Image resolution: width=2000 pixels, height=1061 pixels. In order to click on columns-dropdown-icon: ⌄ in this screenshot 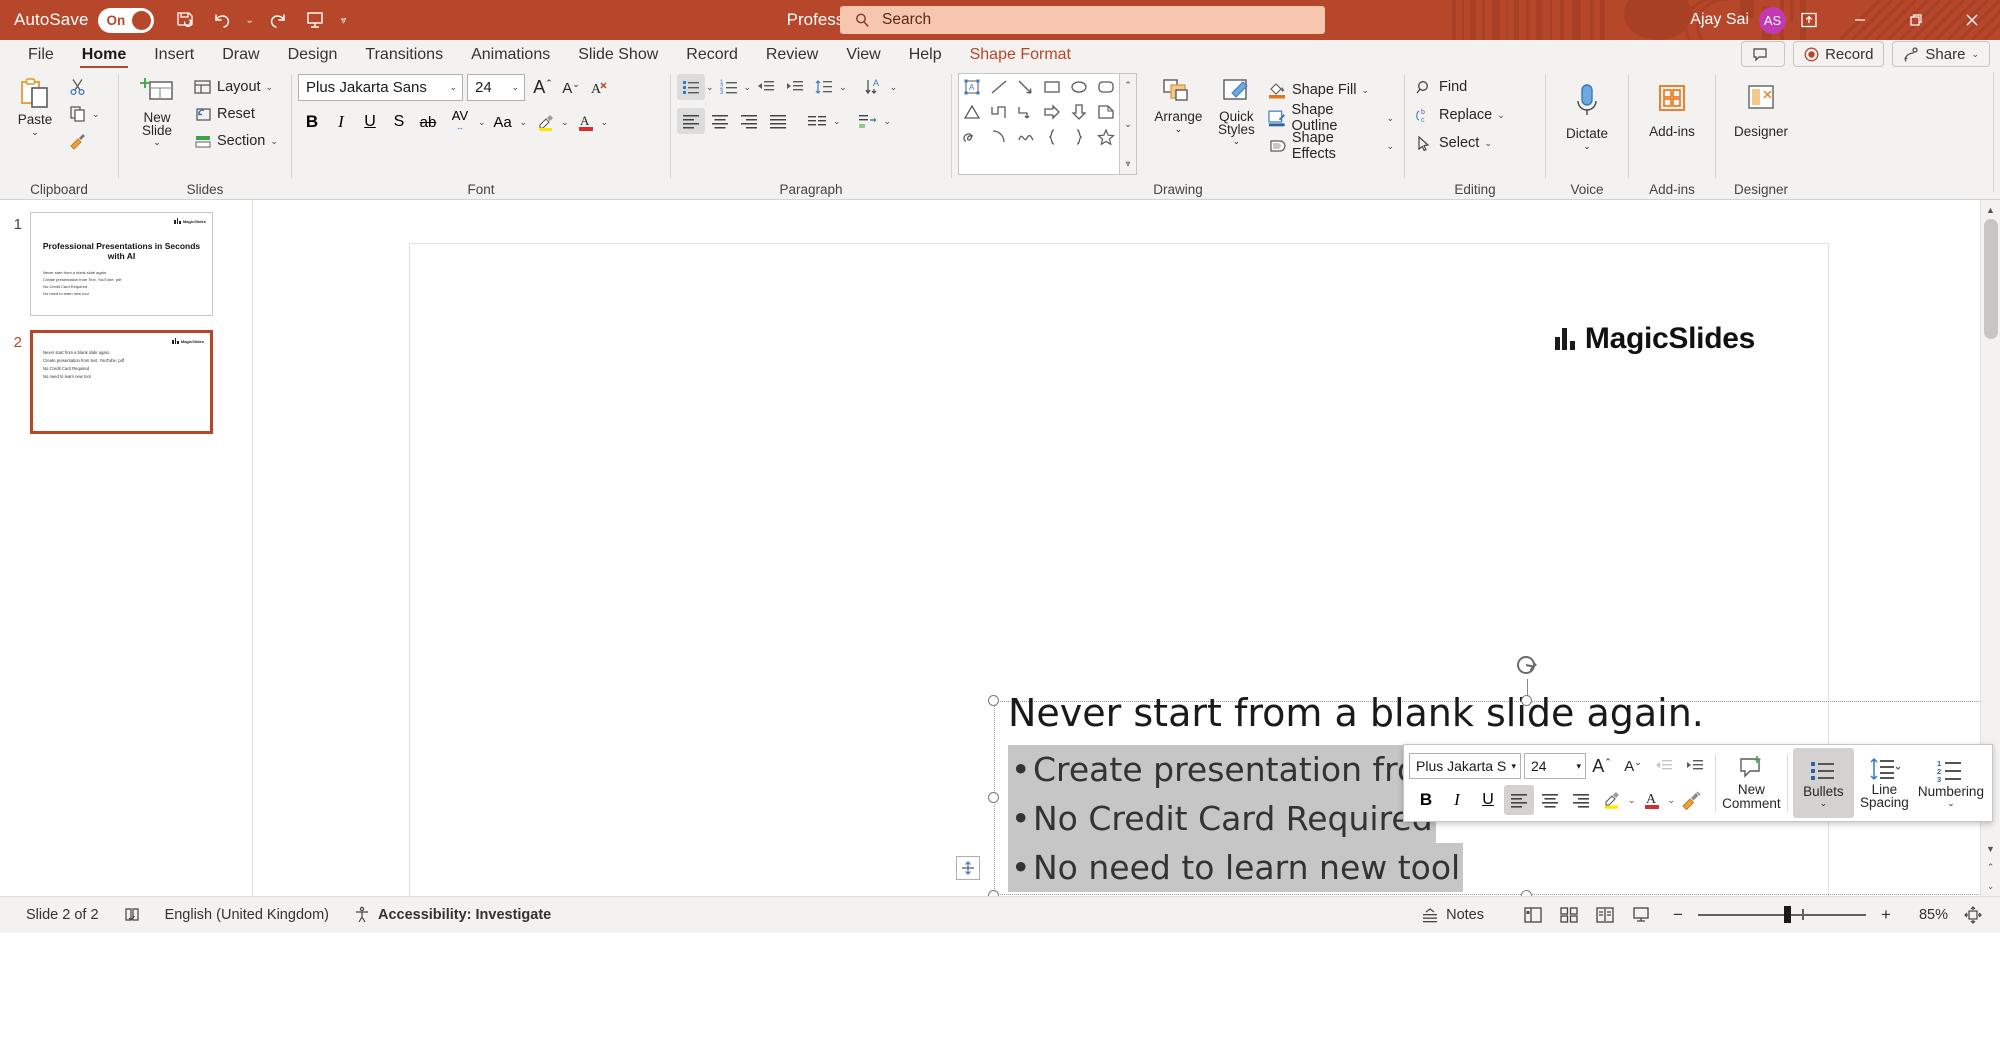, I will do `click(837, 121)`.